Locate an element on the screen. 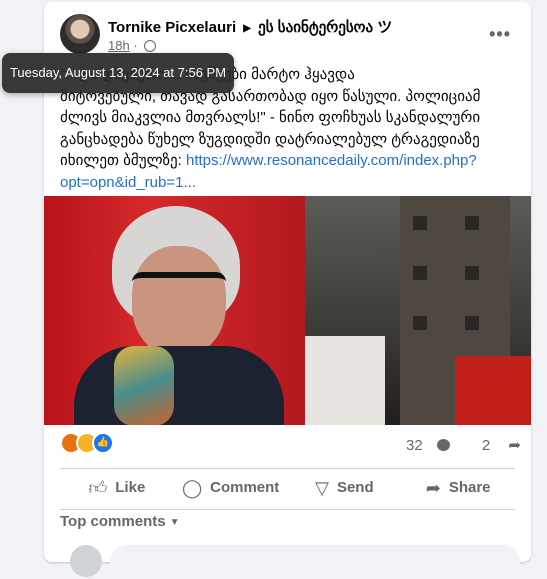  engagement-counts: 32 2 ➦ is located at coordinates (449, 445).